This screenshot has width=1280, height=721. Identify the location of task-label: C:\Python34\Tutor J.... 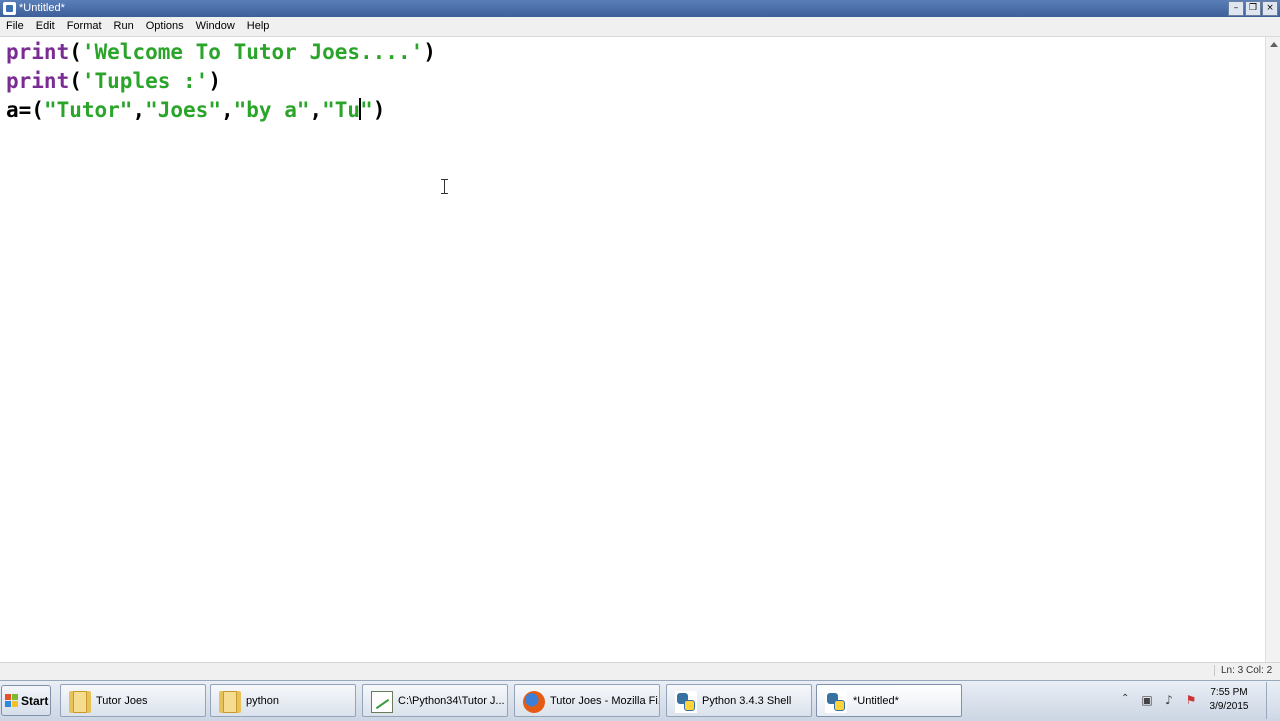
(451, 701).